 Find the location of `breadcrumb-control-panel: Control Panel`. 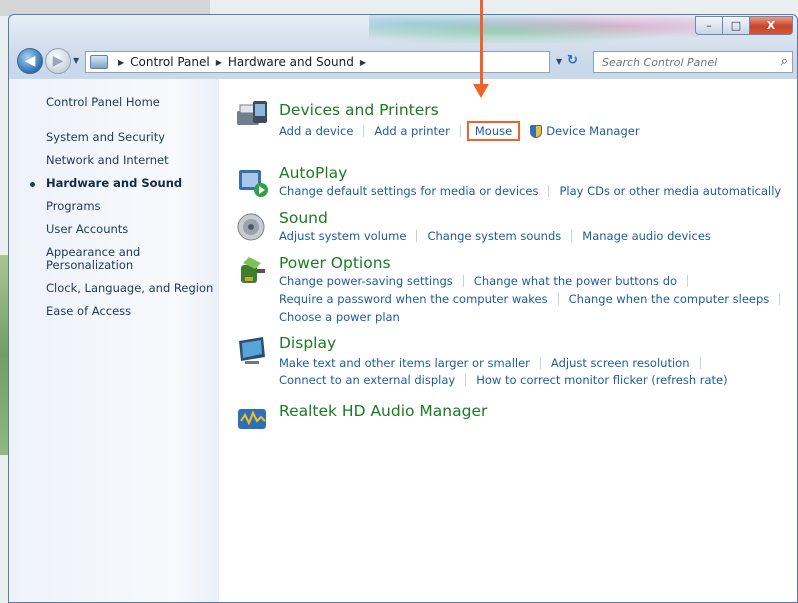

breadcrumb-control-panel: Control Panel is located at coordinates (170, 62).